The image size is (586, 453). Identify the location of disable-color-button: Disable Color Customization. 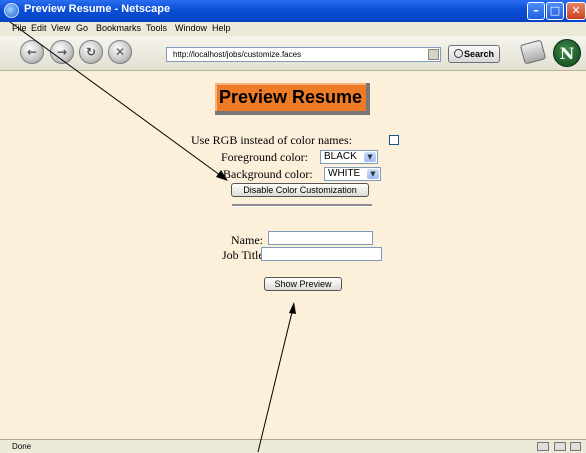
(300, 190).